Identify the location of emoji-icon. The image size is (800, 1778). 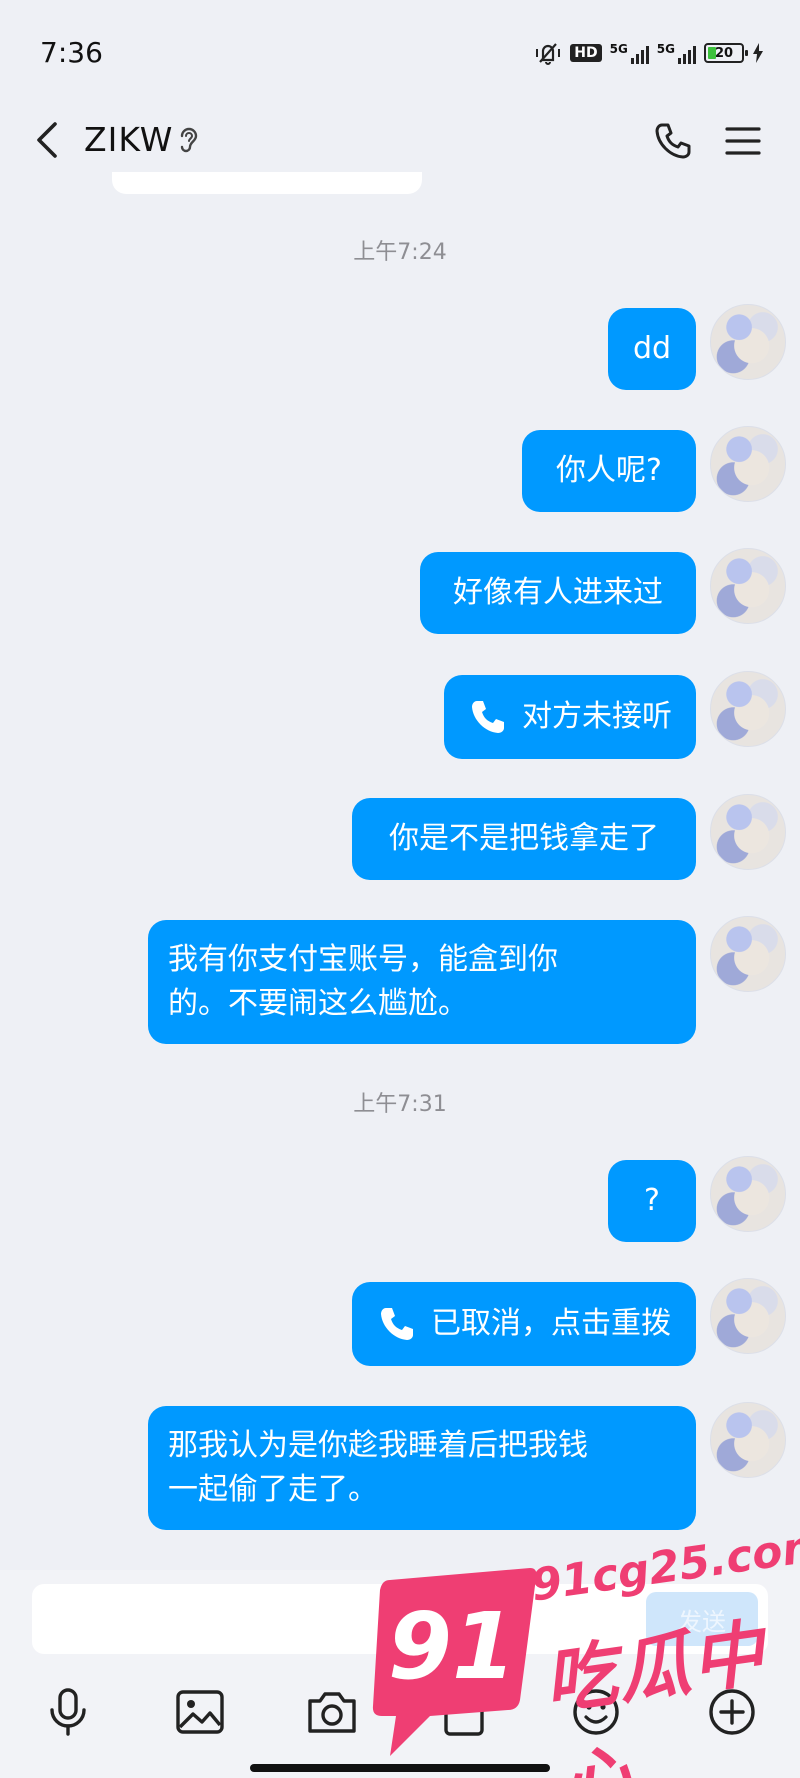
(596, 1712).